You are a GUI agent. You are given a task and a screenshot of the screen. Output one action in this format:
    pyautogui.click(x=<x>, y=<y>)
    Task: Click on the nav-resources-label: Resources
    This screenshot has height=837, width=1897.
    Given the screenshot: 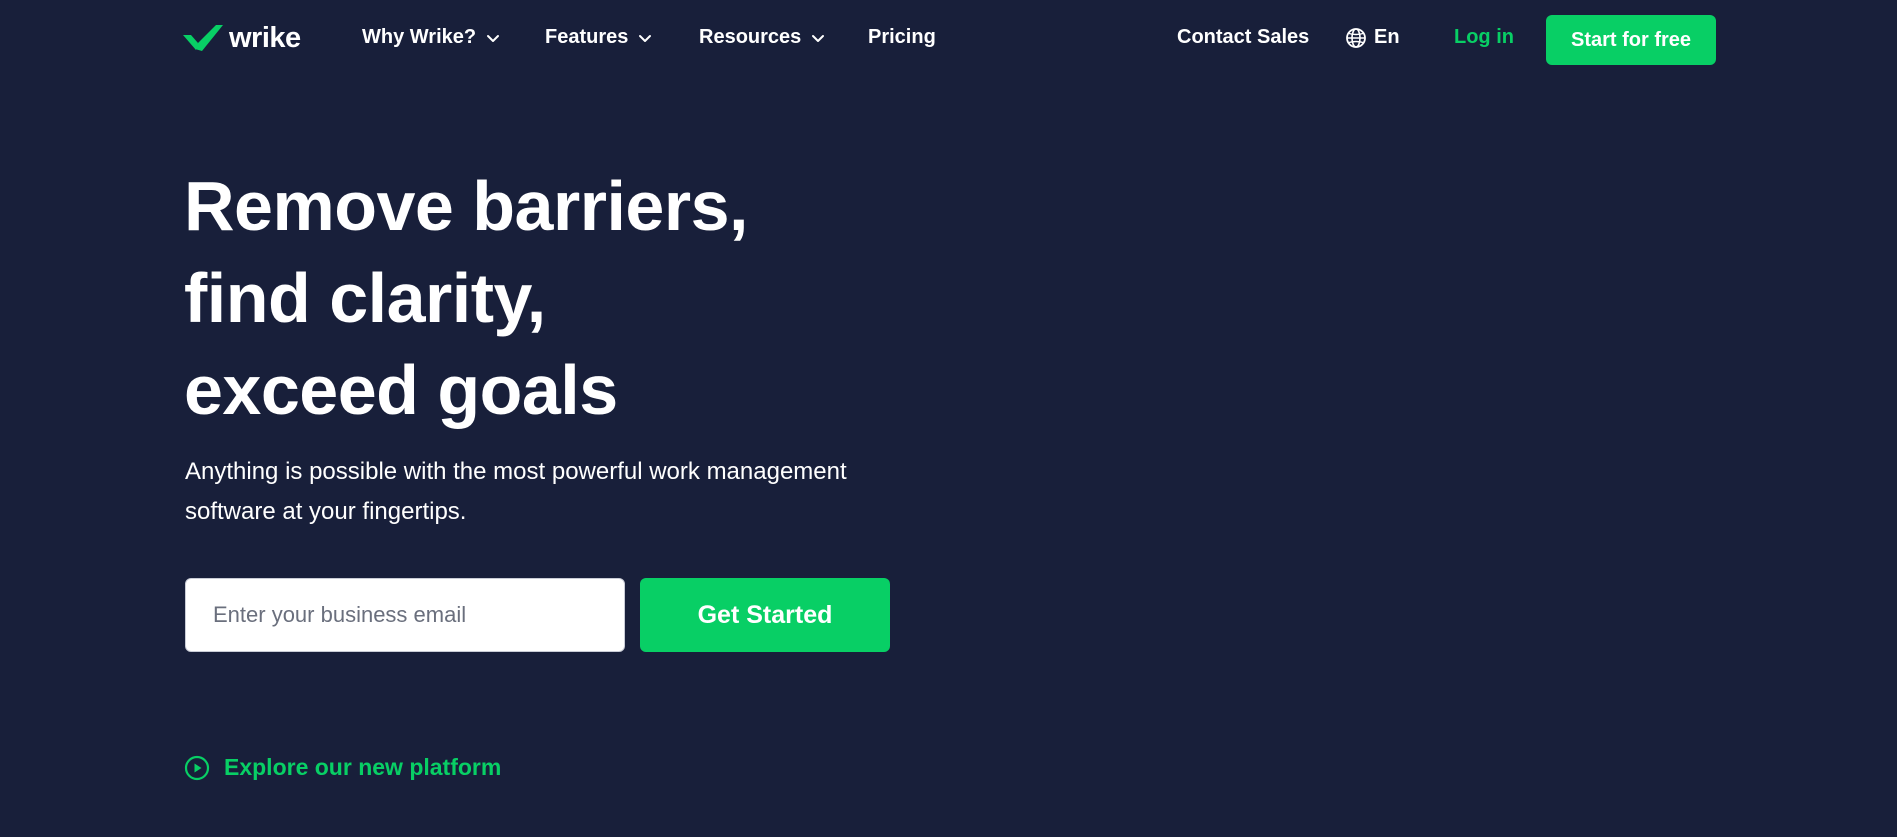 What is the action you would take?
    pyautogui.click(x=750, y=37)
    